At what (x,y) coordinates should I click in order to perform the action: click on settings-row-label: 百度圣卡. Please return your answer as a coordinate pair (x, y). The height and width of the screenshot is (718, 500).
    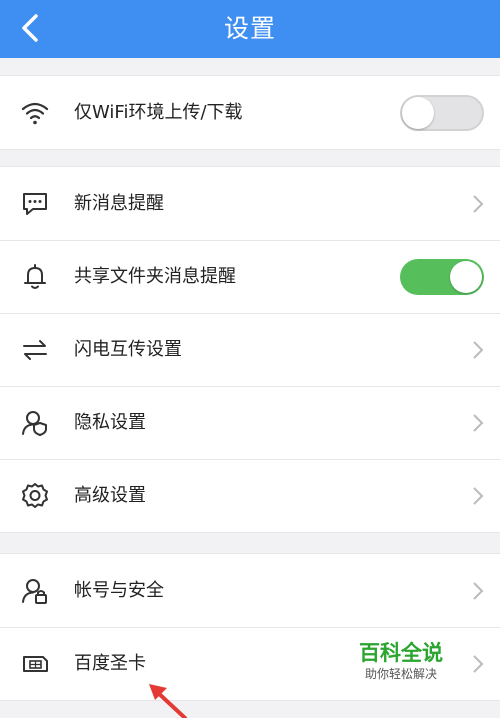
    Looking at the image, I should click on (110, 663).